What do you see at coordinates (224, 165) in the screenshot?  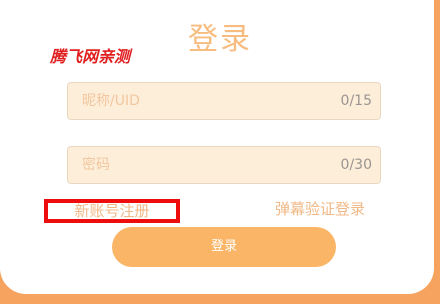 I see `password-field: 密码 0/30` at bounding box center [224, 165].